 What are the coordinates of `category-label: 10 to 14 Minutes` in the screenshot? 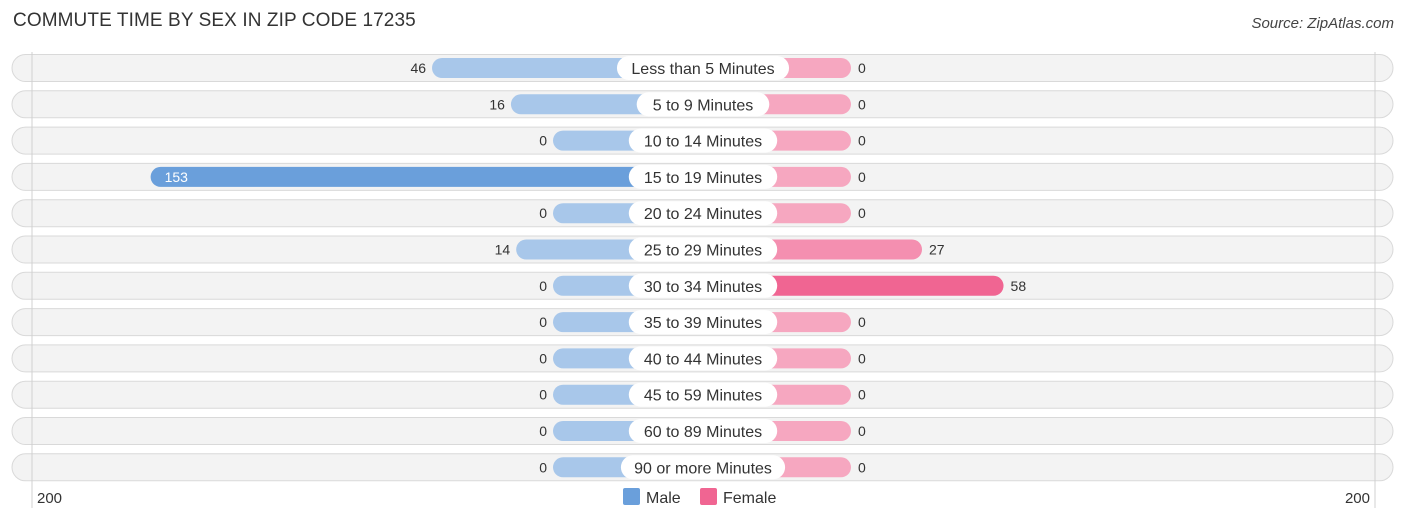 It's located at (703, 142).